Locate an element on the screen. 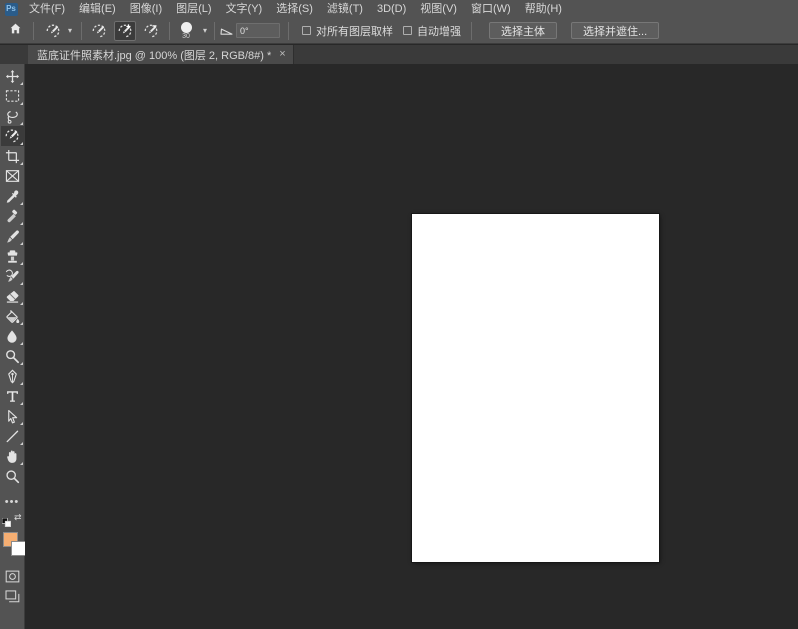 This screenshot has height=629, width=798. tool-preset-picker: ▾ is located at coordinates (59, 31).